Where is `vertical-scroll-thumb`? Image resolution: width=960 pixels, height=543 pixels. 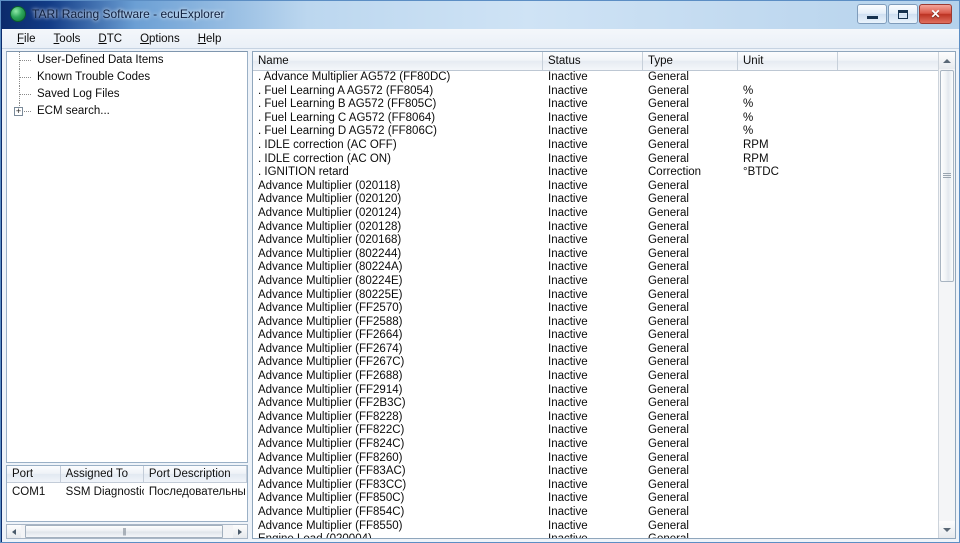
vertical-scroll-thumb is located at coordinates (947, 176).